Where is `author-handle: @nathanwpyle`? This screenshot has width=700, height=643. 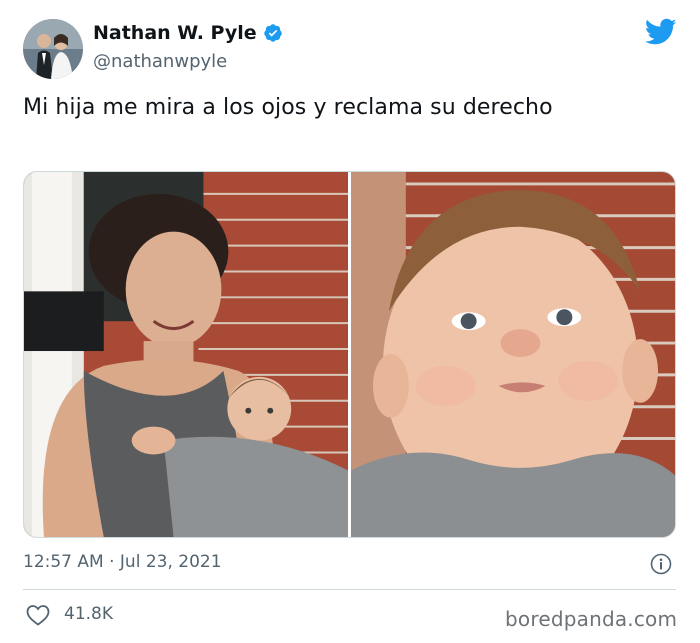
author-handle: @nathanwpyle is located at coordinates (160, 61).